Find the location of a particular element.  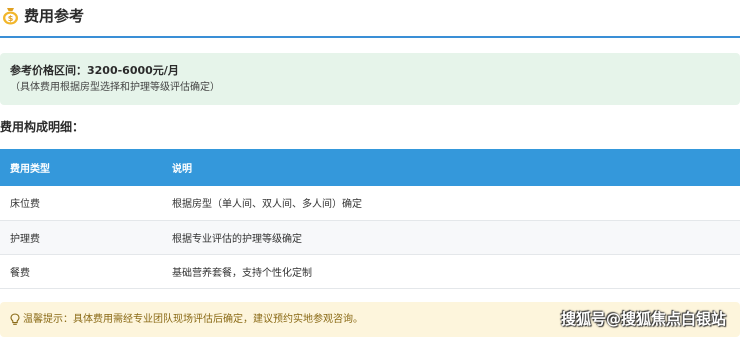

table-header-row: 费用类型 说明 is located at coordinates (370, 167).